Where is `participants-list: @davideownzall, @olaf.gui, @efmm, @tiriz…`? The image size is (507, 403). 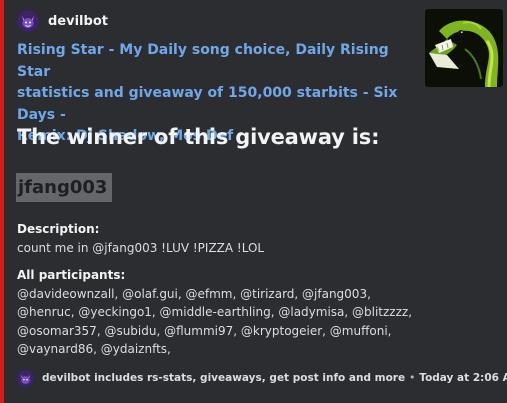
participants-list: @davideownzall, @olaf.gui, @efmm, @tiriz… is located at coordinates (214, 322).